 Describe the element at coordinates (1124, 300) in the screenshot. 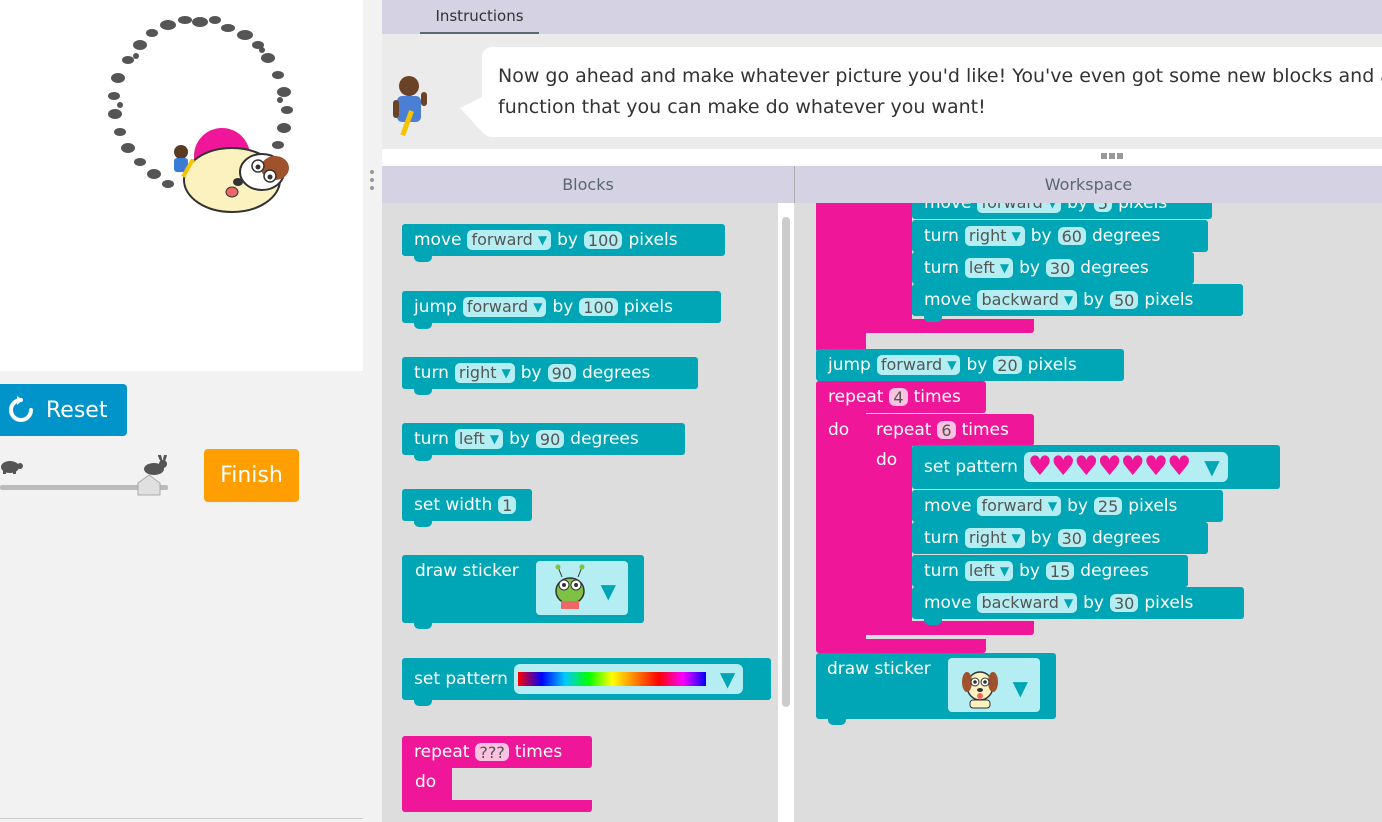

I see `distance-input: 50` at that location.